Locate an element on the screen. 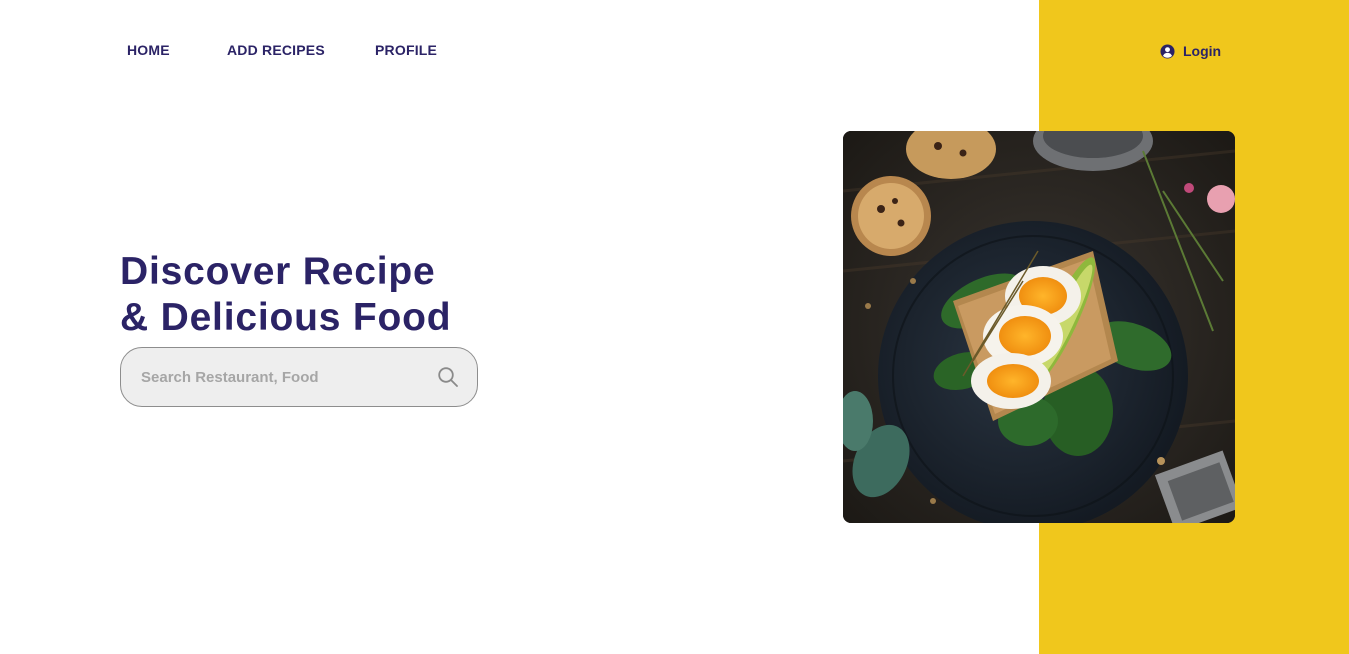  search-icon is located at coordinates (448, 377).